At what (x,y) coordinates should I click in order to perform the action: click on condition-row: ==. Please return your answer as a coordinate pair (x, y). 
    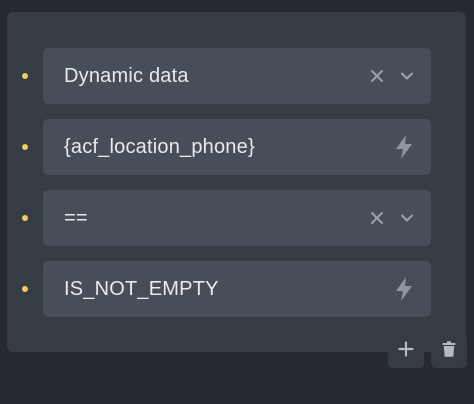
    Looking at the image, I should click on (236, 218).